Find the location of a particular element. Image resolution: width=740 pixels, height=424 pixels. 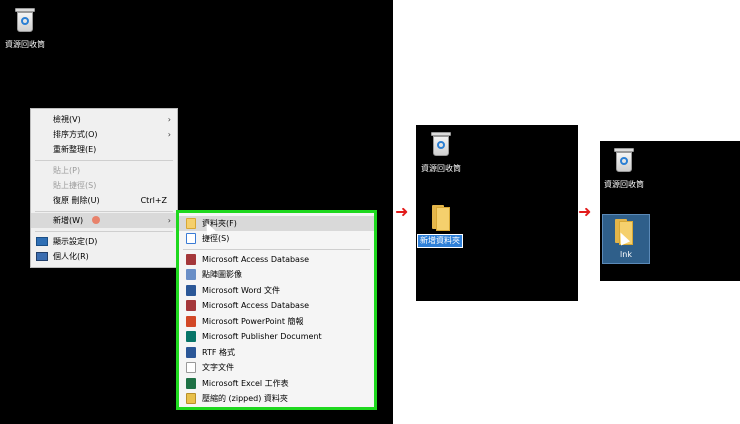

submenu-item-access-db-label: Microsoft Access Database is located at coordinates (256, 259).